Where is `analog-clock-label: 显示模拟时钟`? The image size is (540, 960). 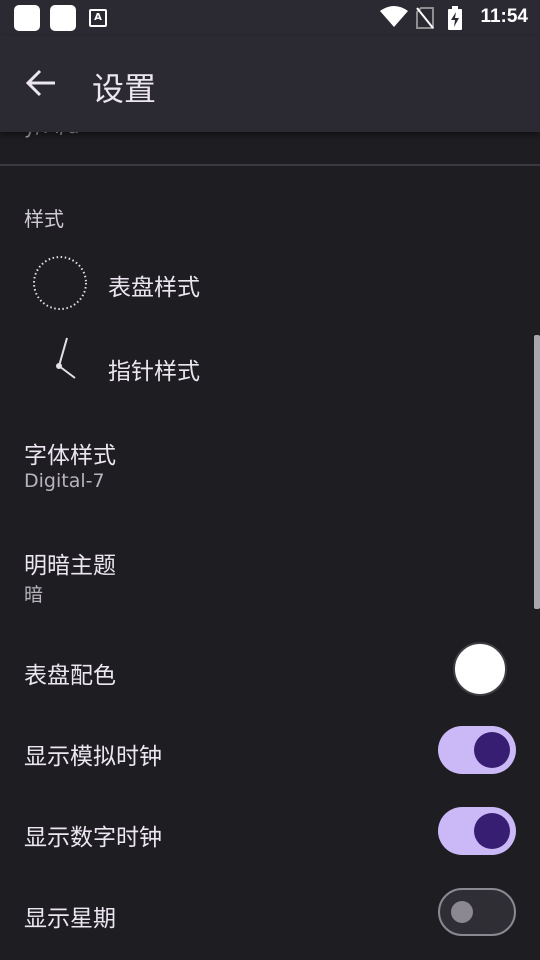 analog-clock-label: 显示模拟时钟 is located at coordinates (93, 757).